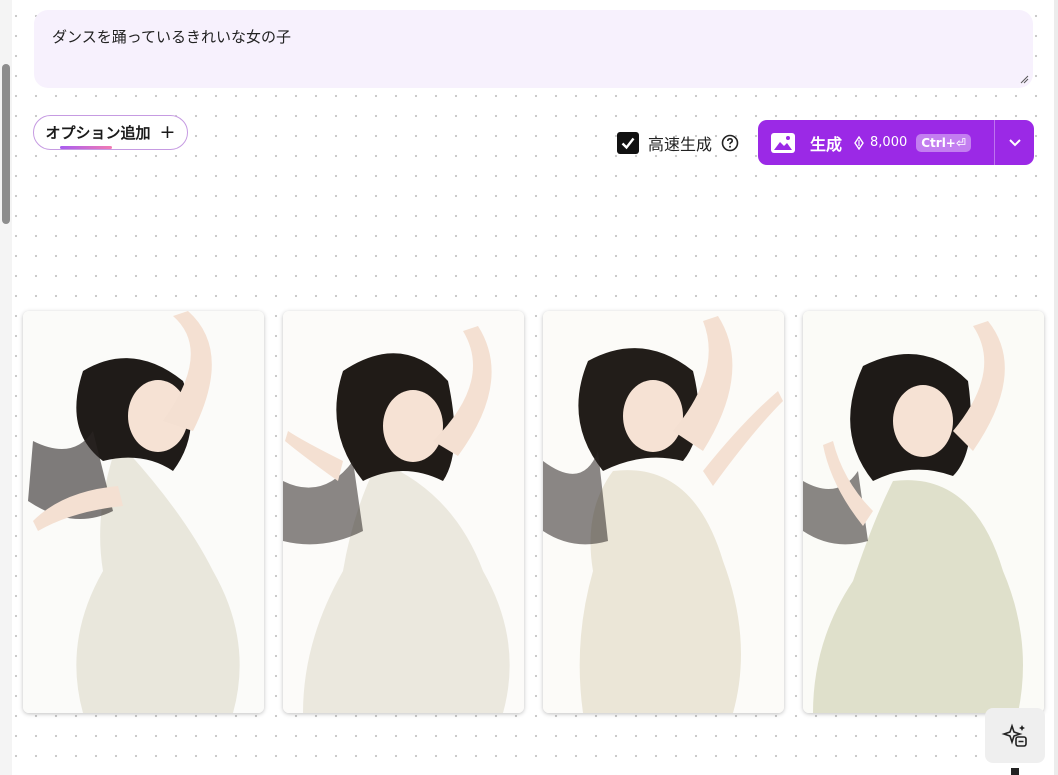 This screenshot has width=1058, height=775. I want to click on credit-cost: 8,000, so click(879, 142).